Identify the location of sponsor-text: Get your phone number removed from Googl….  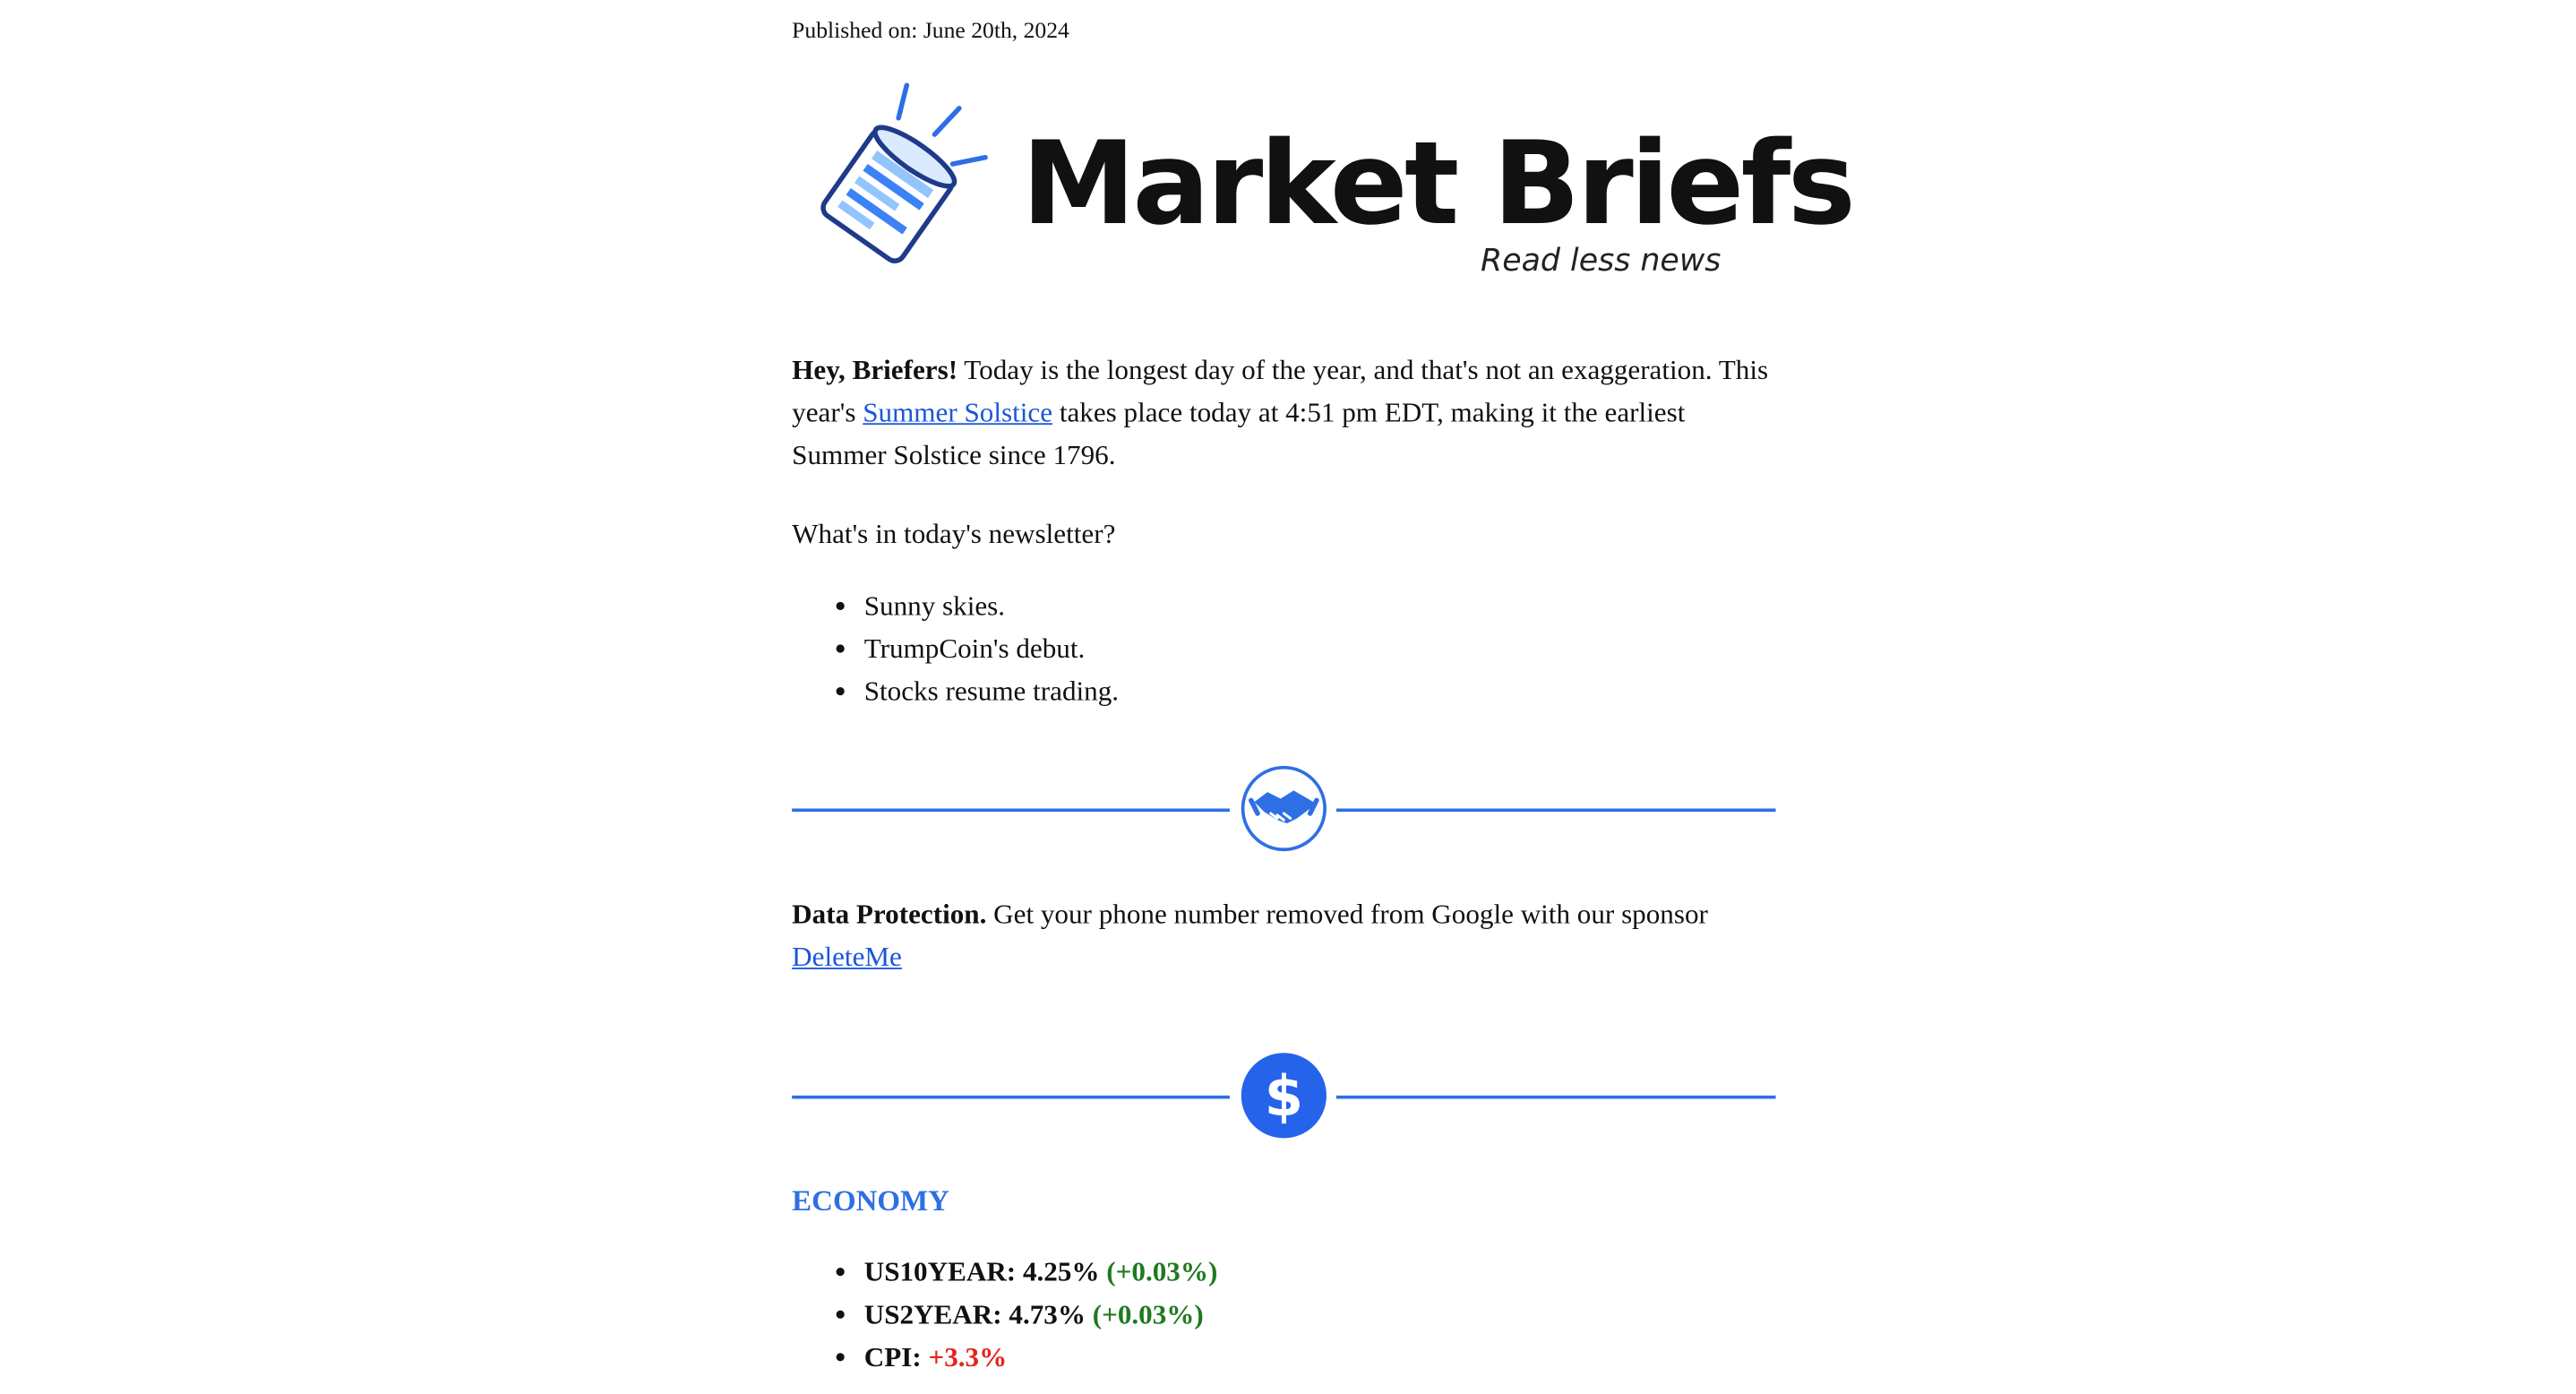
(1347, 914).